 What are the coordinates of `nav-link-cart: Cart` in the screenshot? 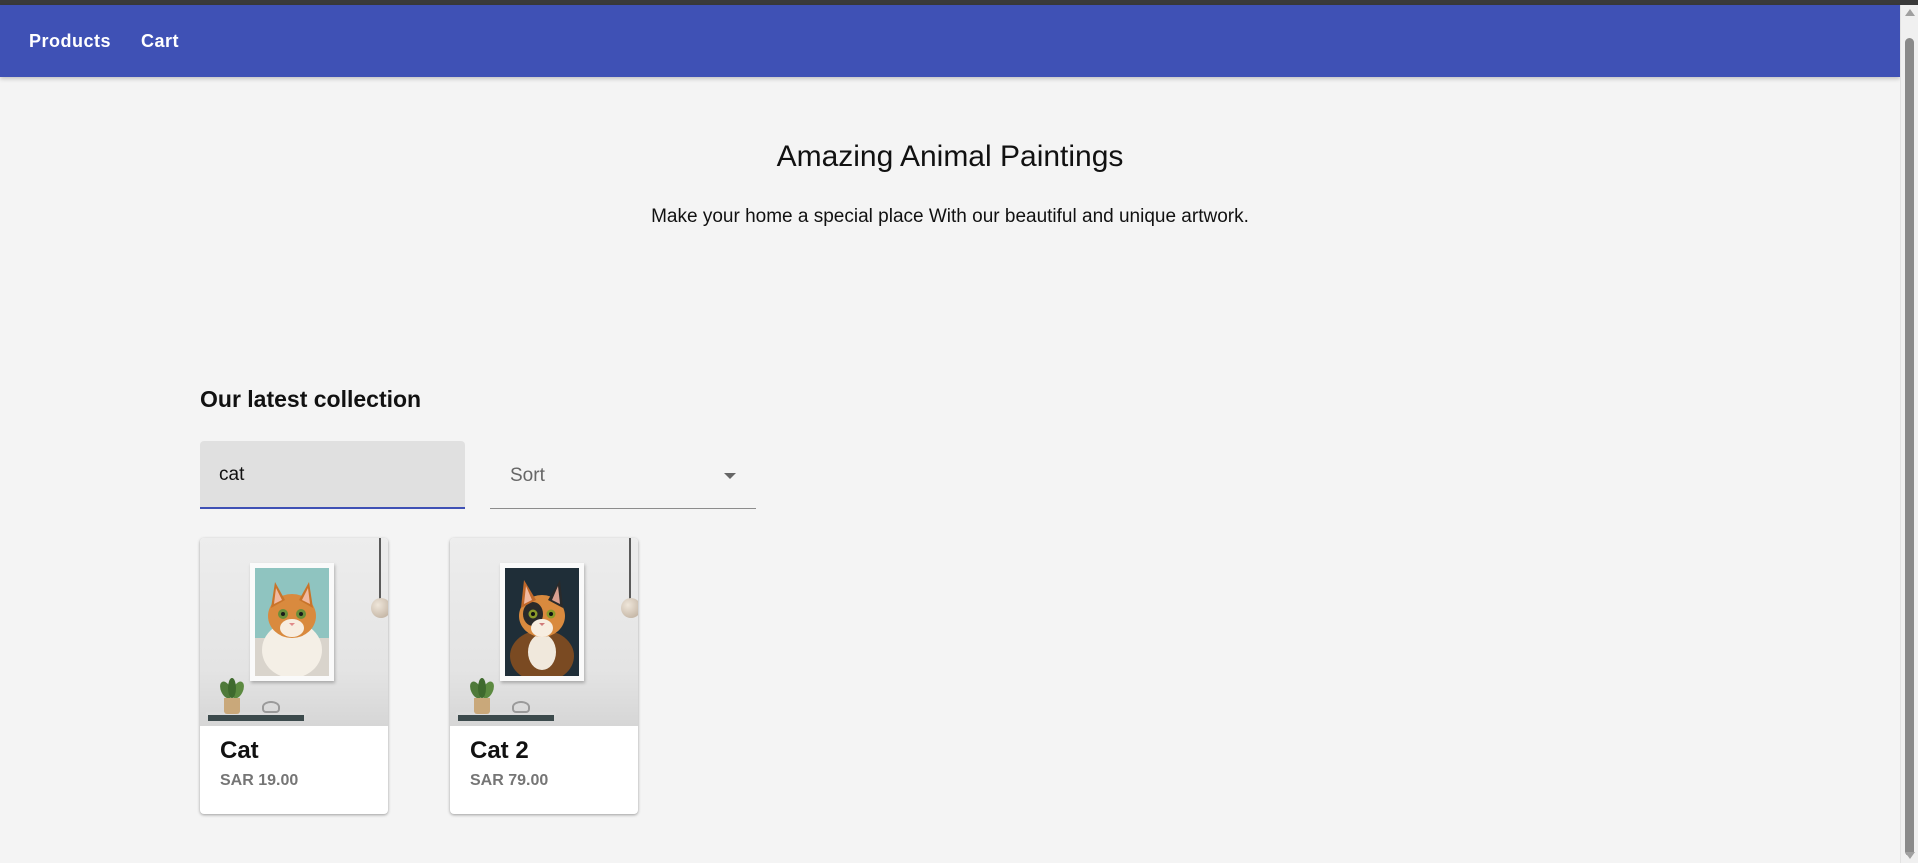 It's located at (160, 41).